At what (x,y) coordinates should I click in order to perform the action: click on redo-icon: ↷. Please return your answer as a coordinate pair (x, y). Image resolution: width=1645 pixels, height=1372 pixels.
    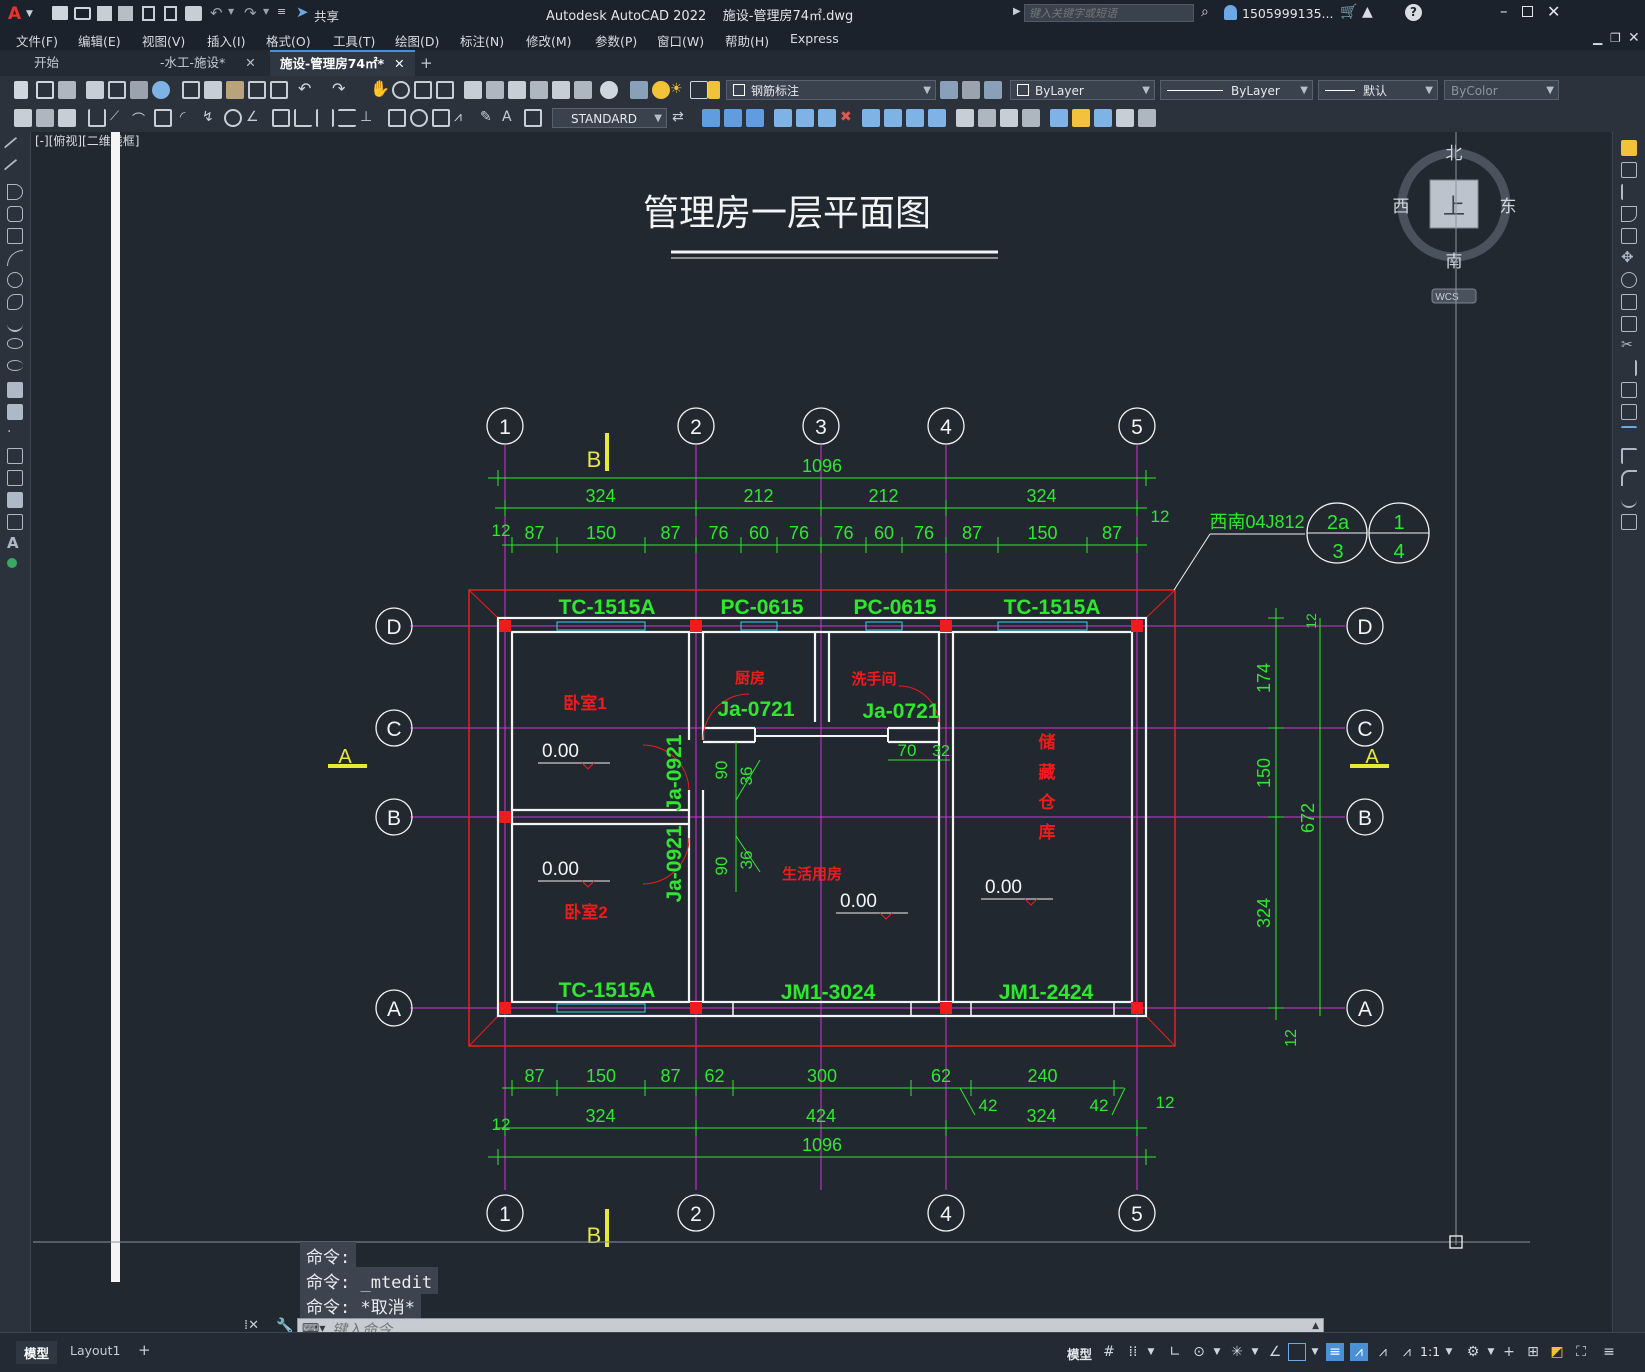
    Looking at the image, I should click on (341, 88).